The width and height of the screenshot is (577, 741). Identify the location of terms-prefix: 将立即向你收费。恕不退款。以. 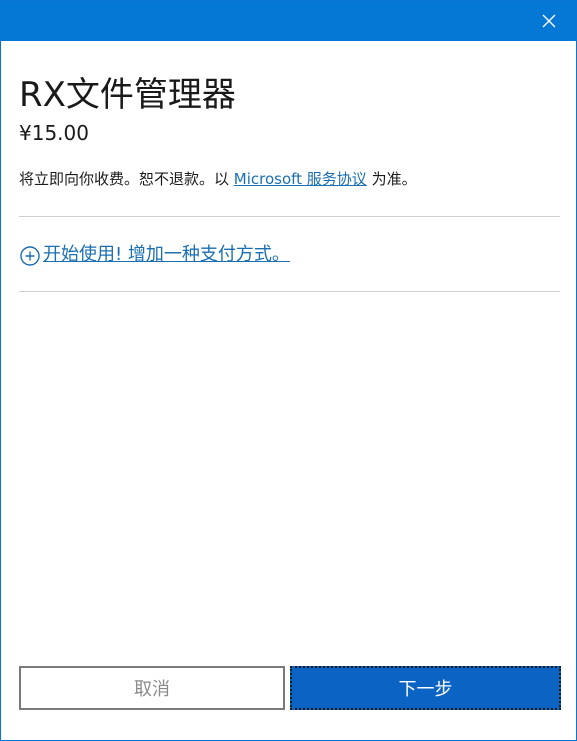
(126, 179).